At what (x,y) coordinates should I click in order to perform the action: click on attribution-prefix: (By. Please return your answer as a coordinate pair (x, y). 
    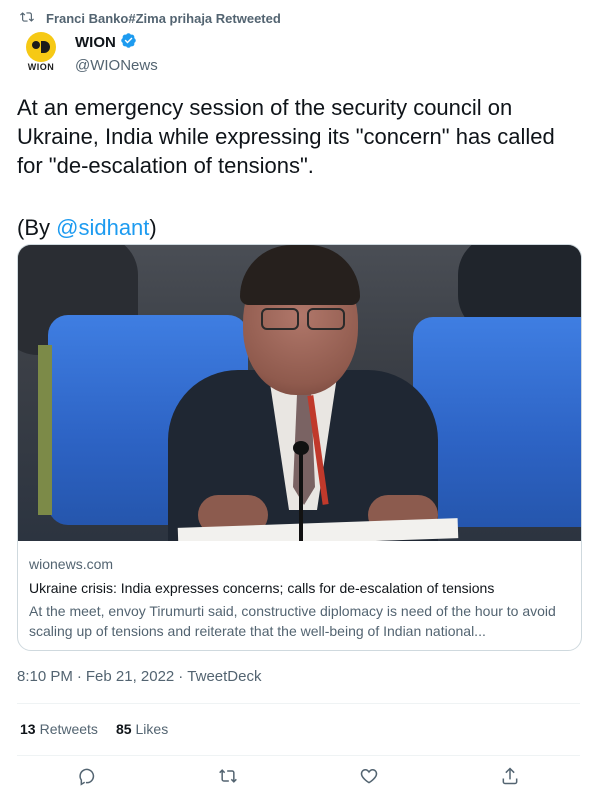
    Looking at the image, I should click on (37, 227).